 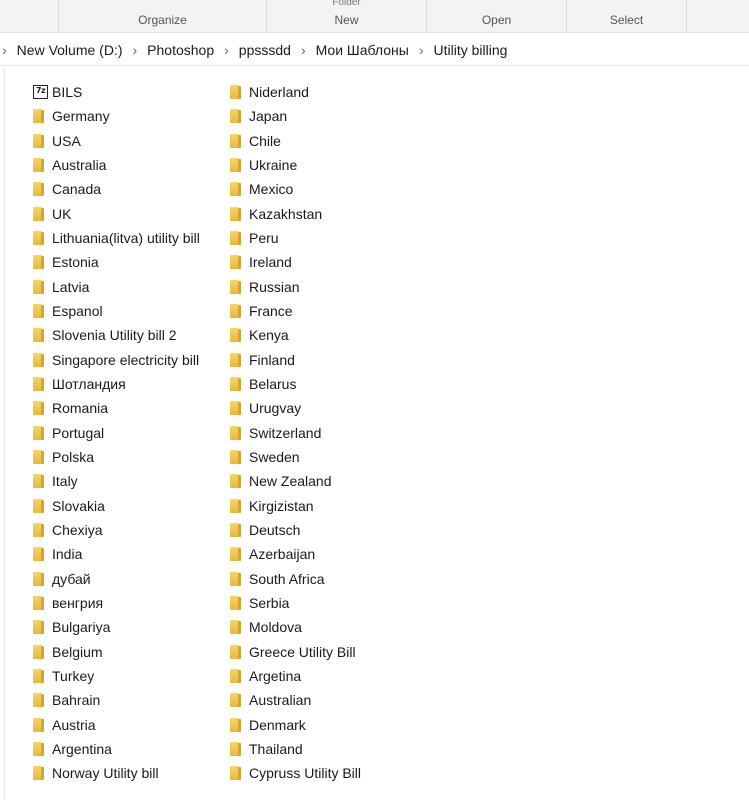 I want to click on file-list-item: Kenya, so click(x=295, y=335).